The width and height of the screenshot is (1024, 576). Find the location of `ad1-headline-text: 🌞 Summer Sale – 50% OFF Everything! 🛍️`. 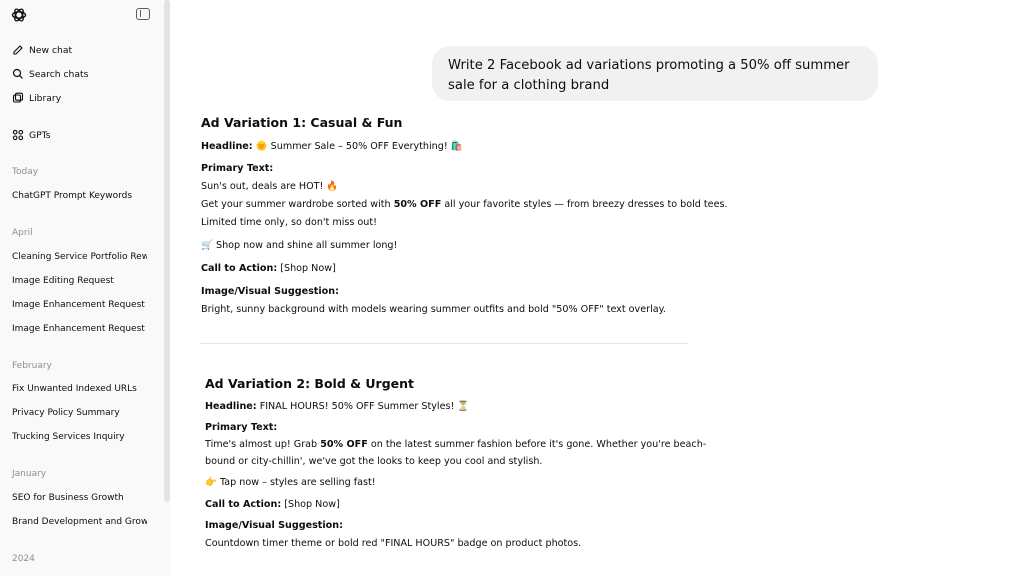

ad1-headline-text: 🌞 Summer Sale – 50% OFF Everything! 🛍️ is located at coordinates (357, 146).